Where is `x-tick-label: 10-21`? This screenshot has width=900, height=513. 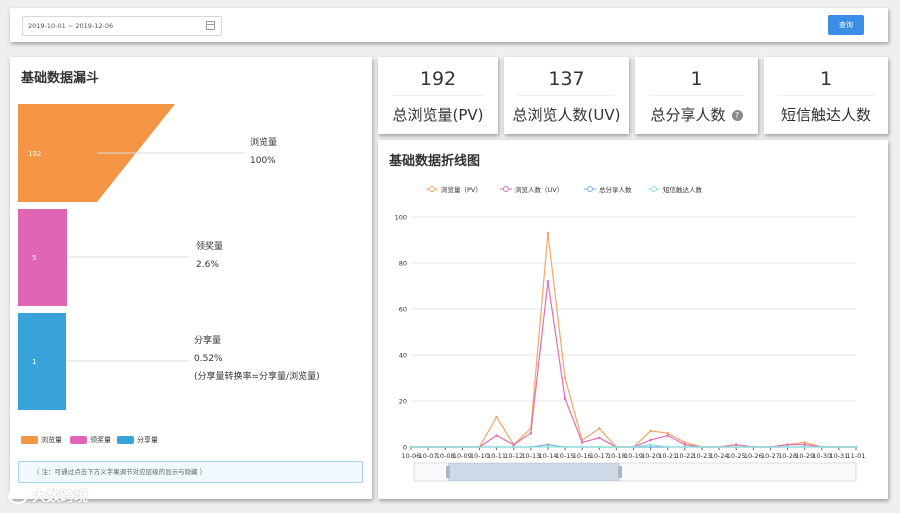
x-tick-label: 10-21 is located at coordinates (667, 456).